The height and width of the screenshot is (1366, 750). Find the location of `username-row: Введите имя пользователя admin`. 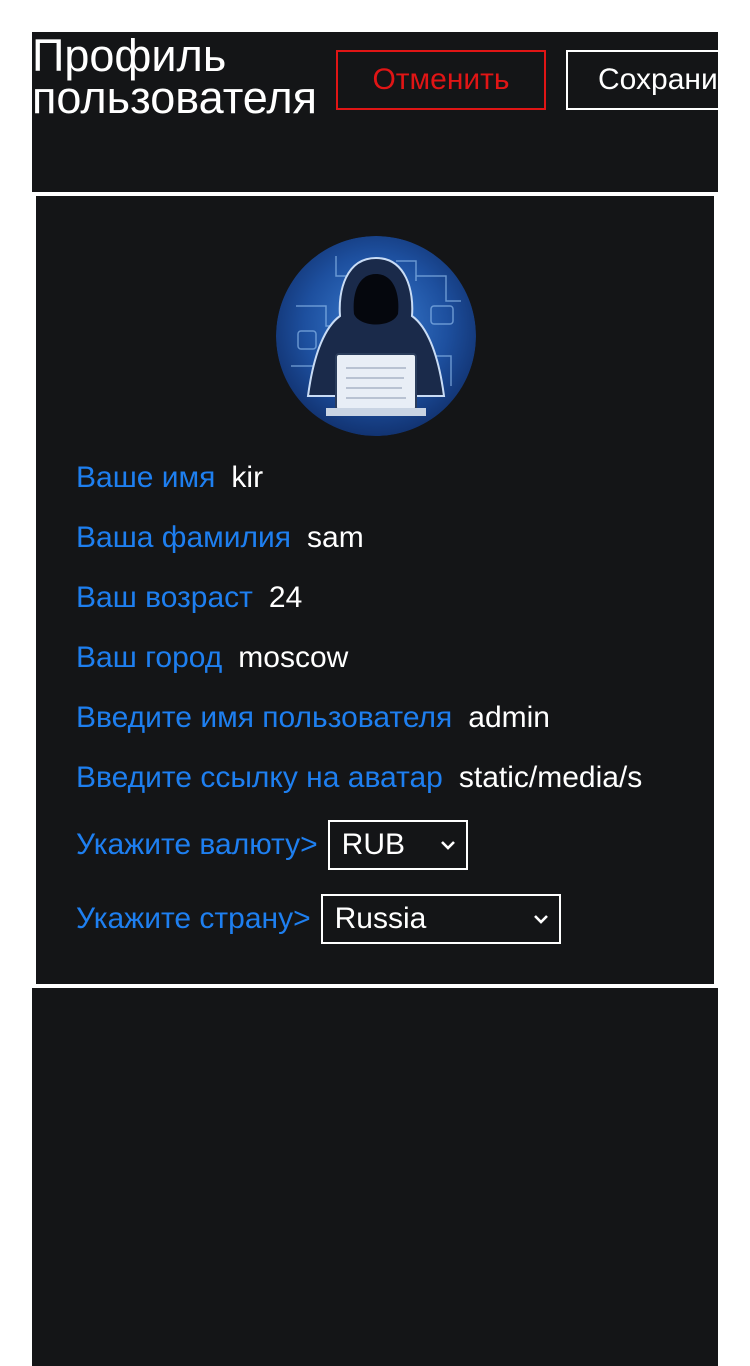

username-row: Введите имя пользователя admin is located at coordinates (313, 718).